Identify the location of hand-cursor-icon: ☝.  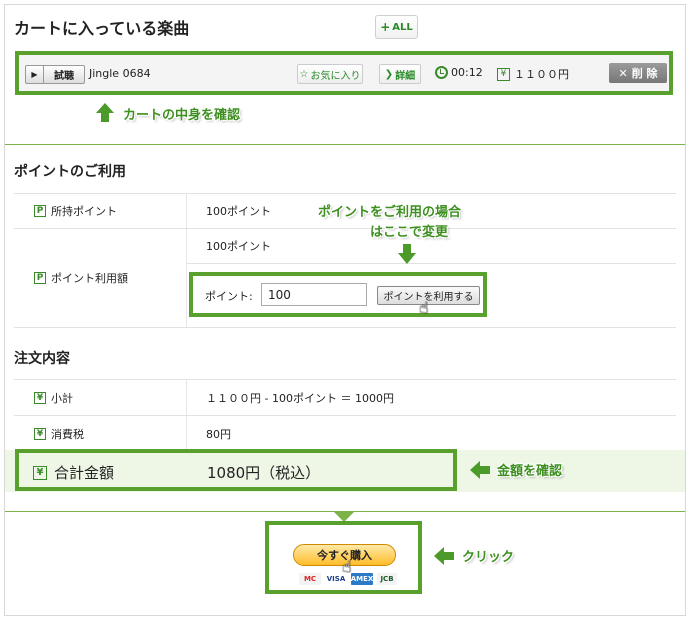
(424, 307).